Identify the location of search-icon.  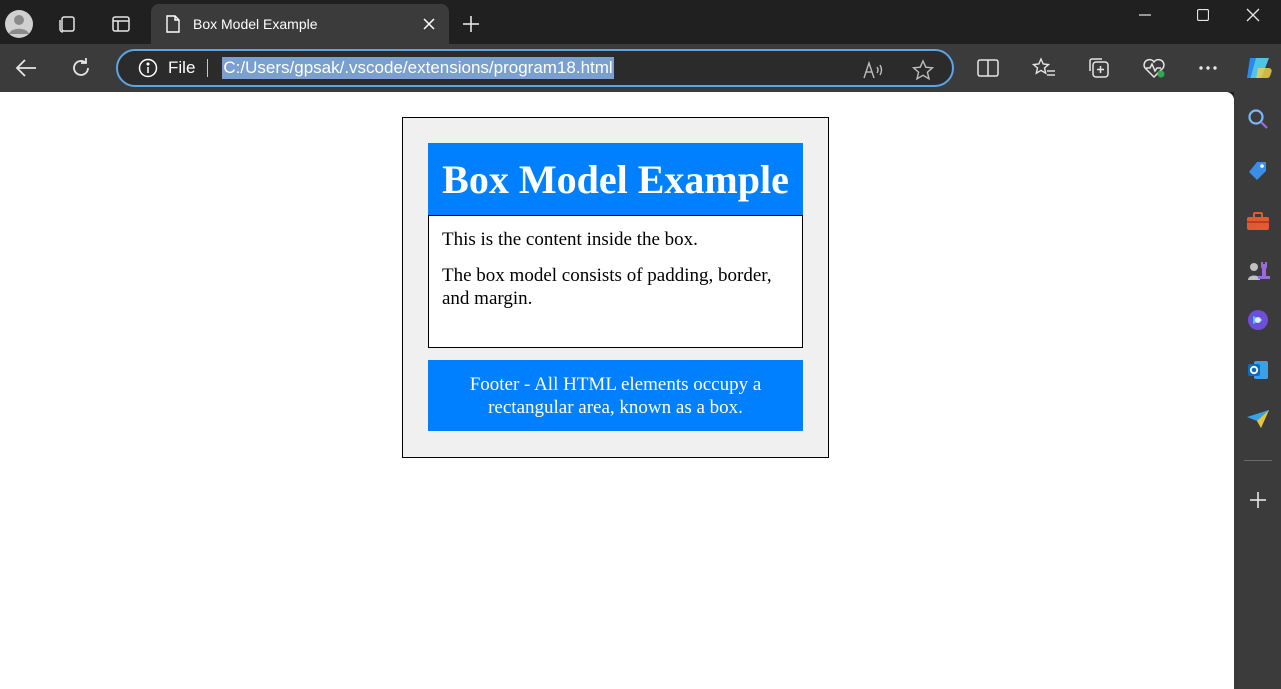
(1258, 119).